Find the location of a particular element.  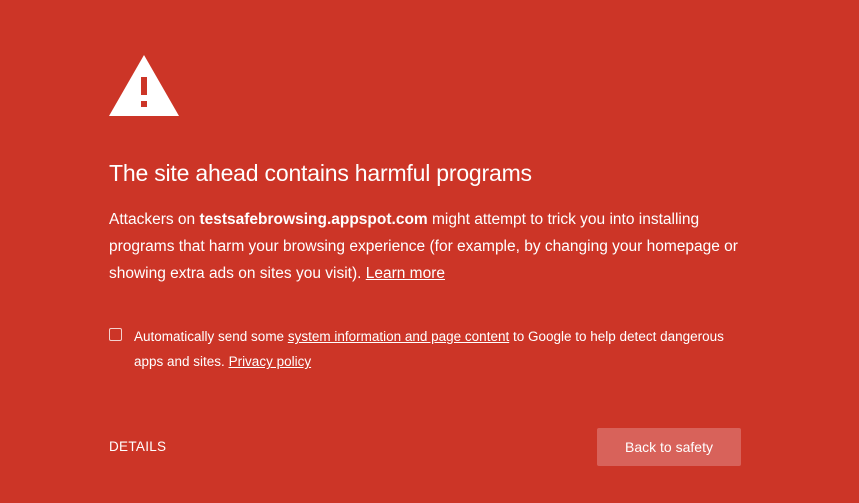

site-domain: testsafebrowsing.appspot.com is located at coordinates (313, 219).